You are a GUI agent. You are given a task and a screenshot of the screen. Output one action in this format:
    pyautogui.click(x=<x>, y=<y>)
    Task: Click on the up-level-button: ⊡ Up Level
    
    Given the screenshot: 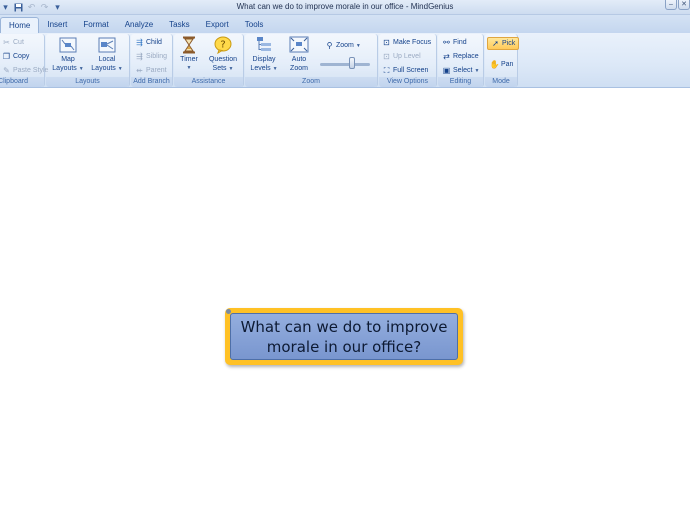 What is the action you would take?
    pyautogui.click(x=401, y=56)
    